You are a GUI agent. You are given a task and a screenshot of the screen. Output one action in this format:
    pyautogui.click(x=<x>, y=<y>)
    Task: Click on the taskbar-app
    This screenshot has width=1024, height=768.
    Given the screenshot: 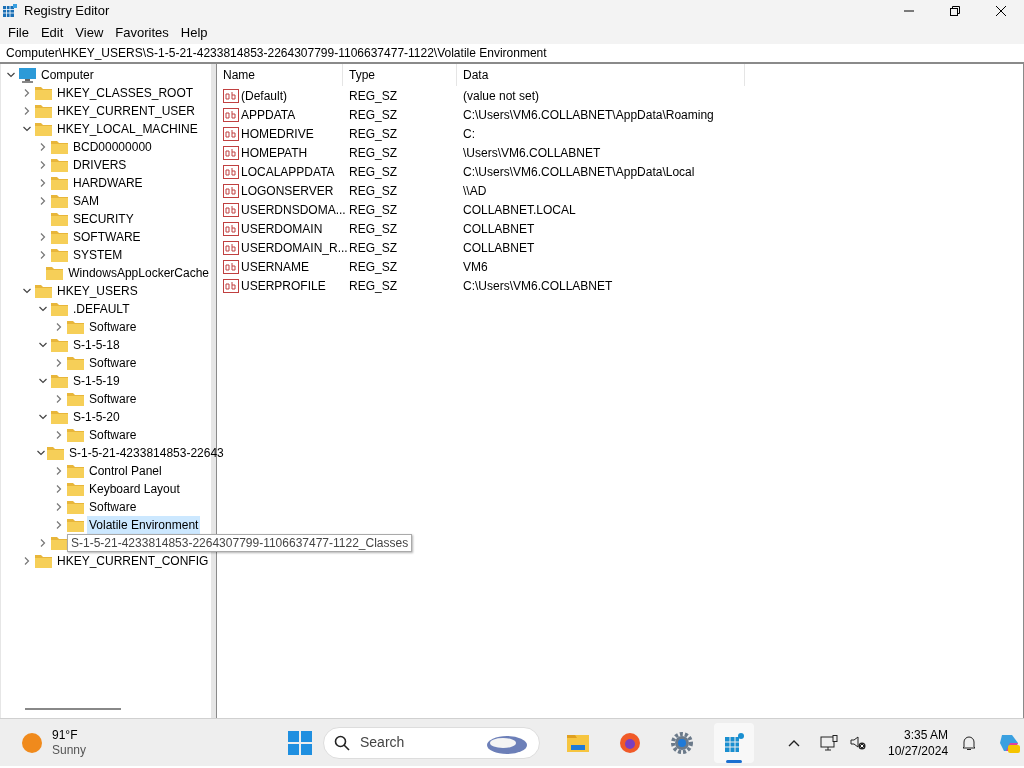 What is the action you would take?
    pyautogui.click(x=734, y=742)
    